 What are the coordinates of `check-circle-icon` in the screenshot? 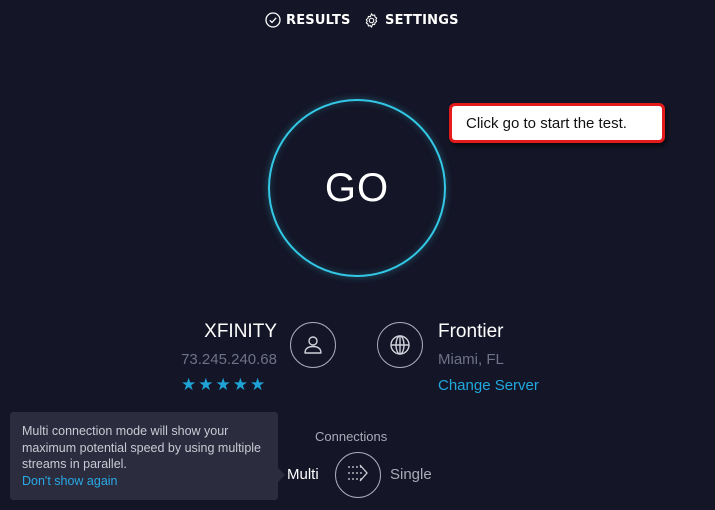 It's located at (273, 20).